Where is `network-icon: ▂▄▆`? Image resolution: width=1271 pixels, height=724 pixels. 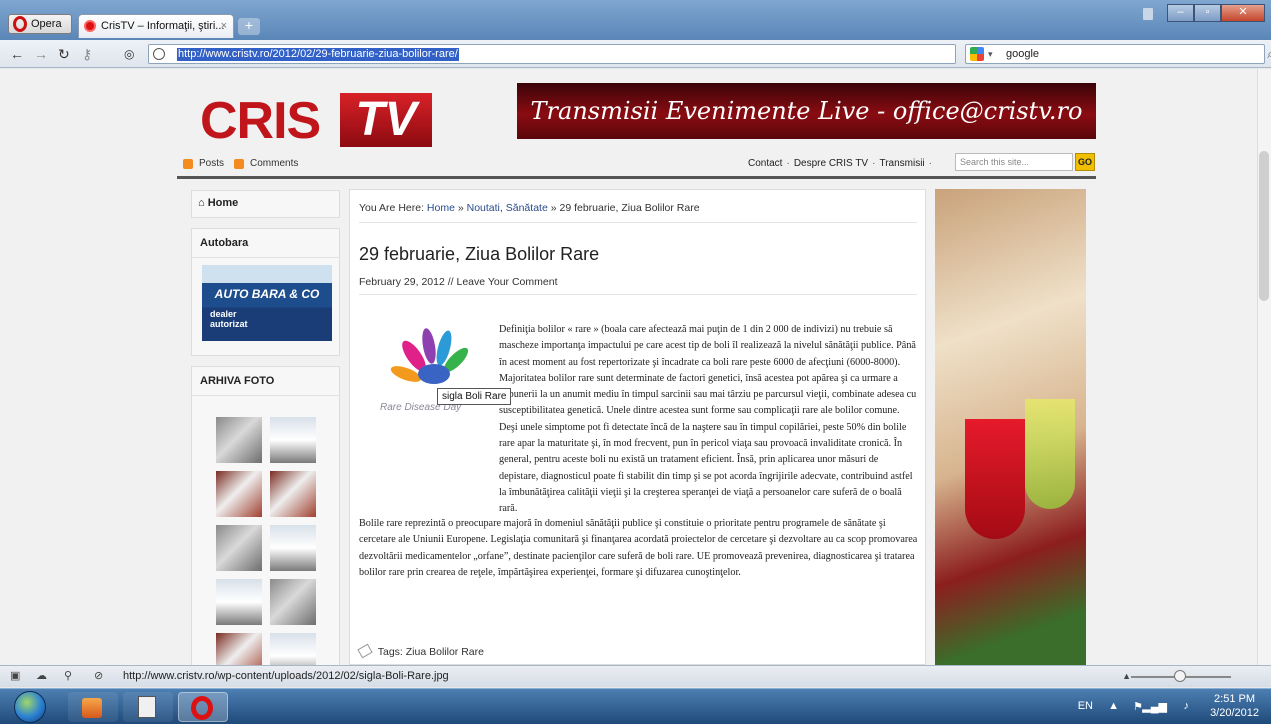
network-icon: ▂▄▆ is located at coordinates (1154, 706).